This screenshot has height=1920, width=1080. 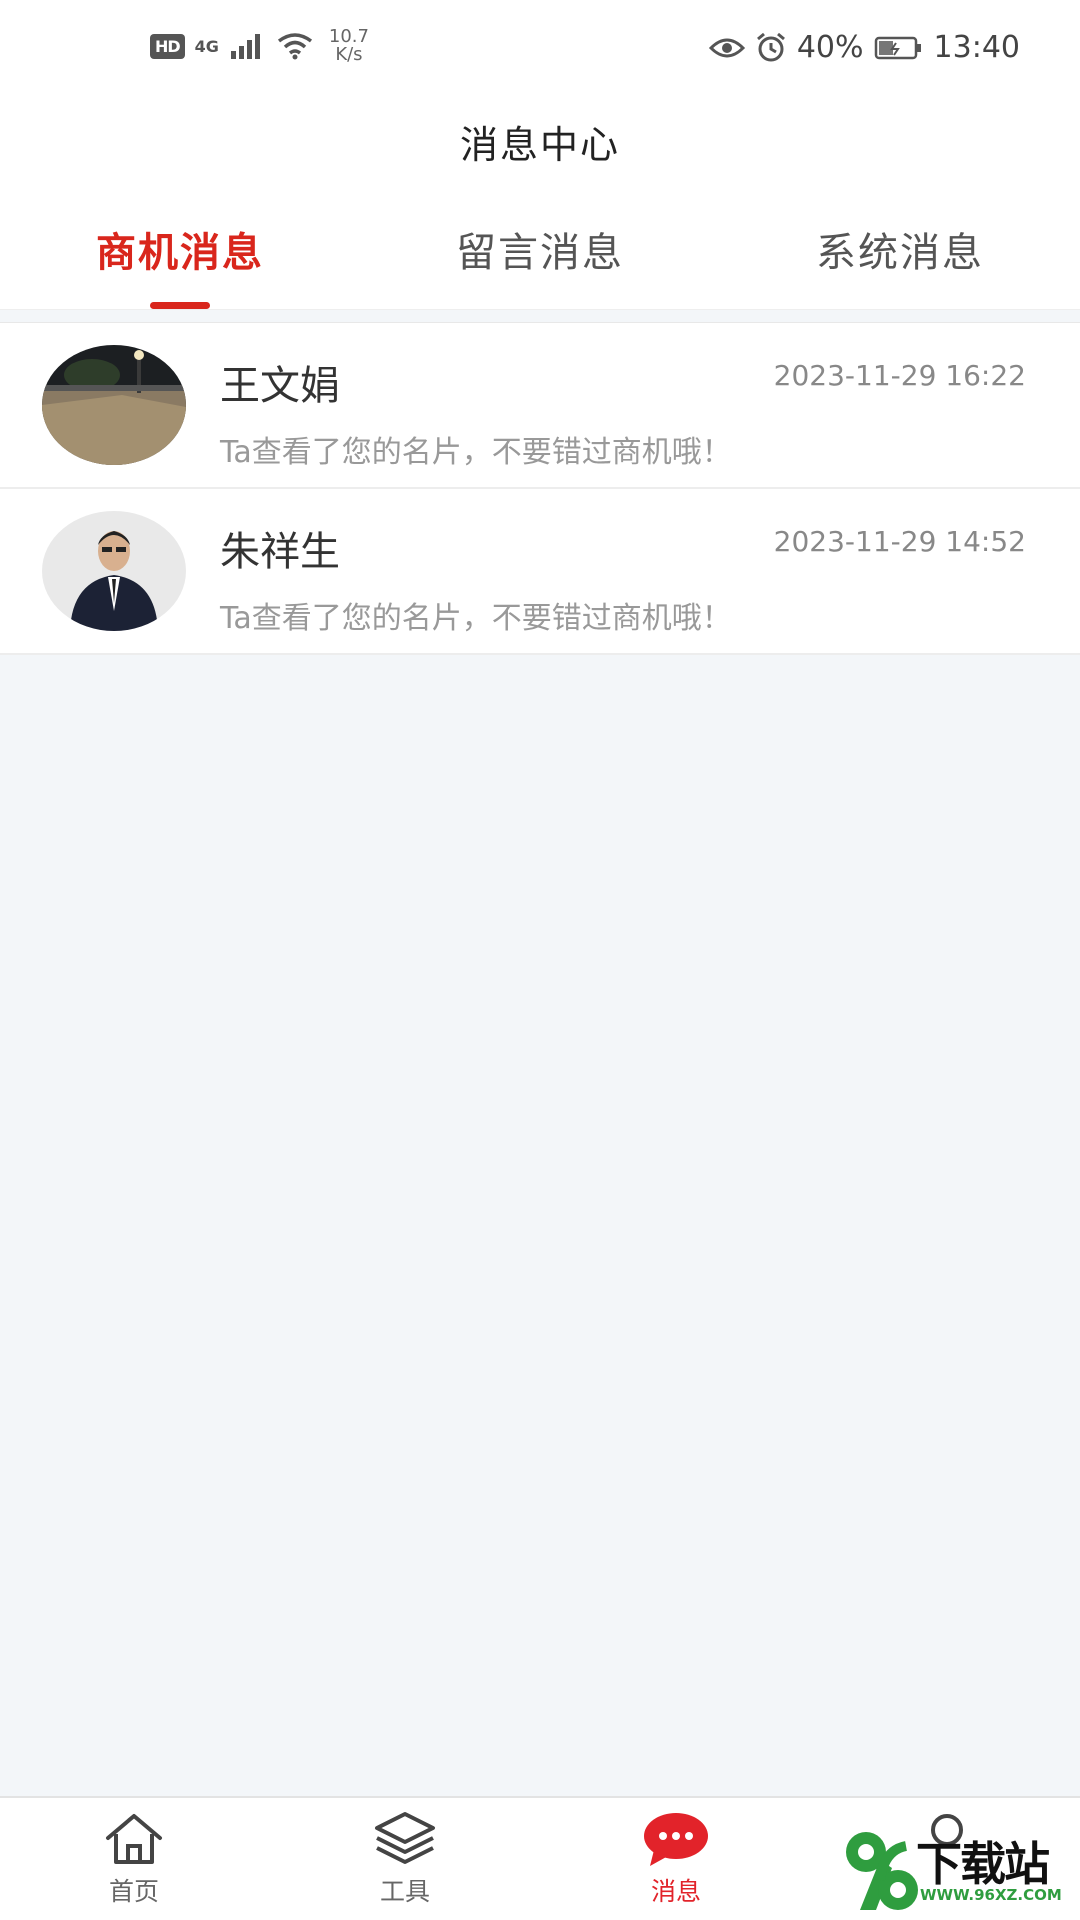 What do you see at coordinates (540, 50) in the screenshot?
I see `status-bar: HD 4G 10.7 K/s 40% 13:40` at bounding box center [540, 50].